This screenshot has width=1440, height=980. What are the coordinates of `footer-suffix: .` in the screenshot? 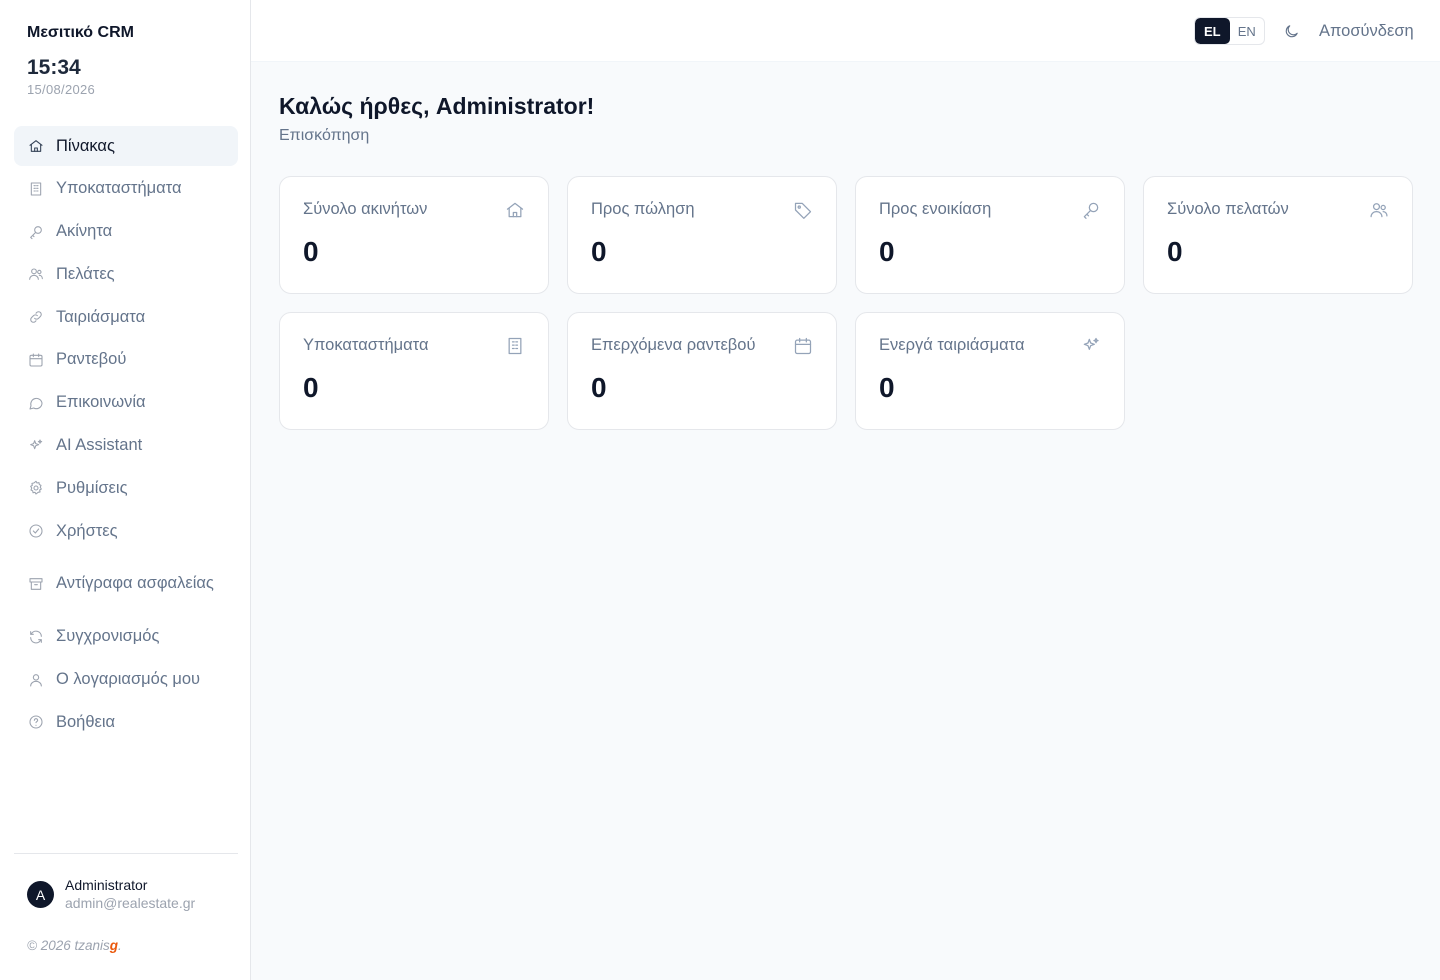 It's located at (120, 945).